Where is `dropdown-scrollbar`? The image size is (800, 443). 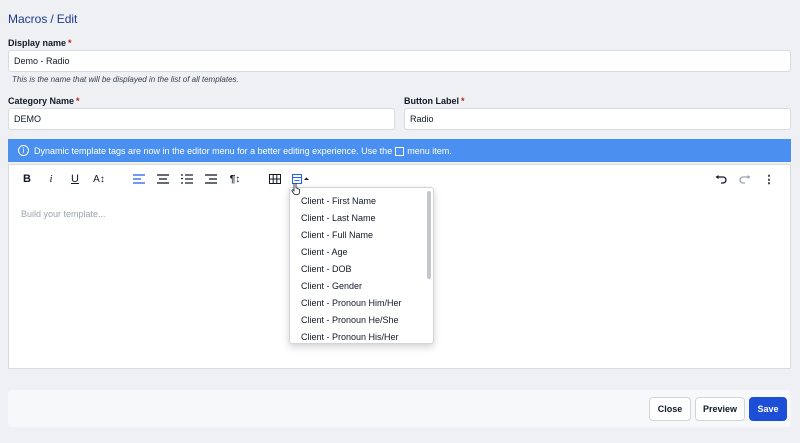
dropdown-scrollbar is located at coordinates (429, 235).